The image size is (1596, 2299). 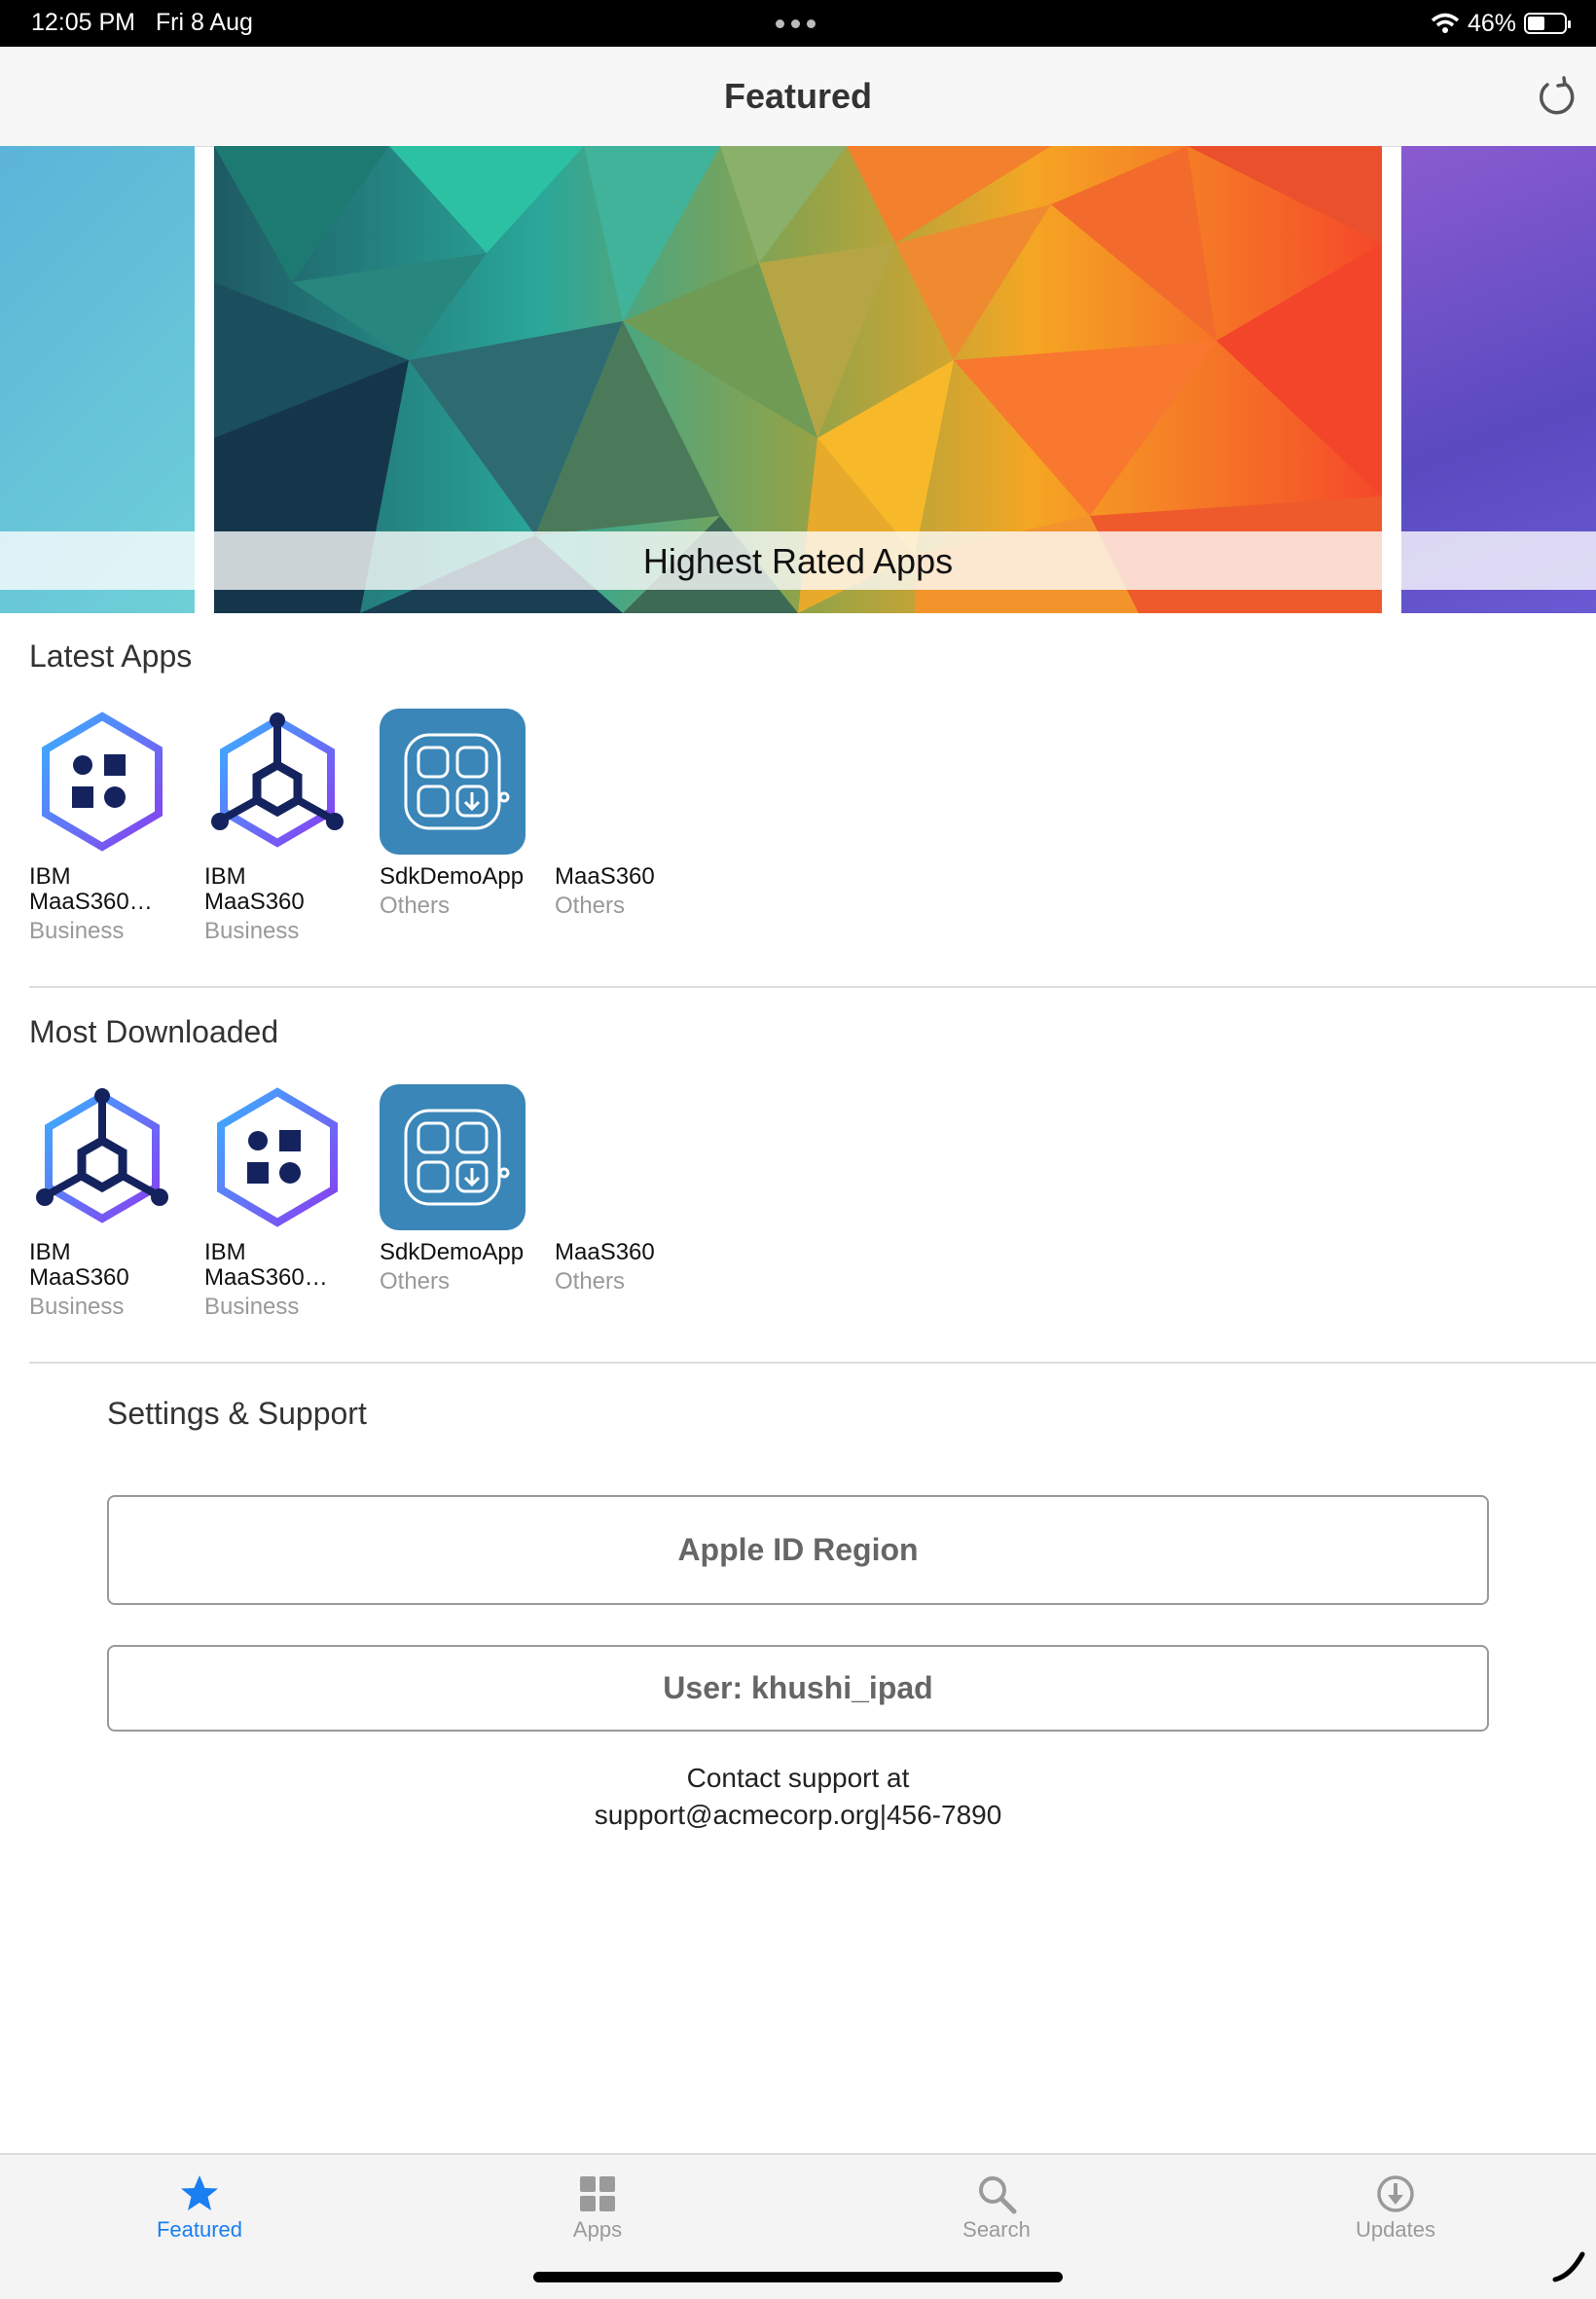 I want to click on tab-label: Updates, so click(x=1396, y=2229).